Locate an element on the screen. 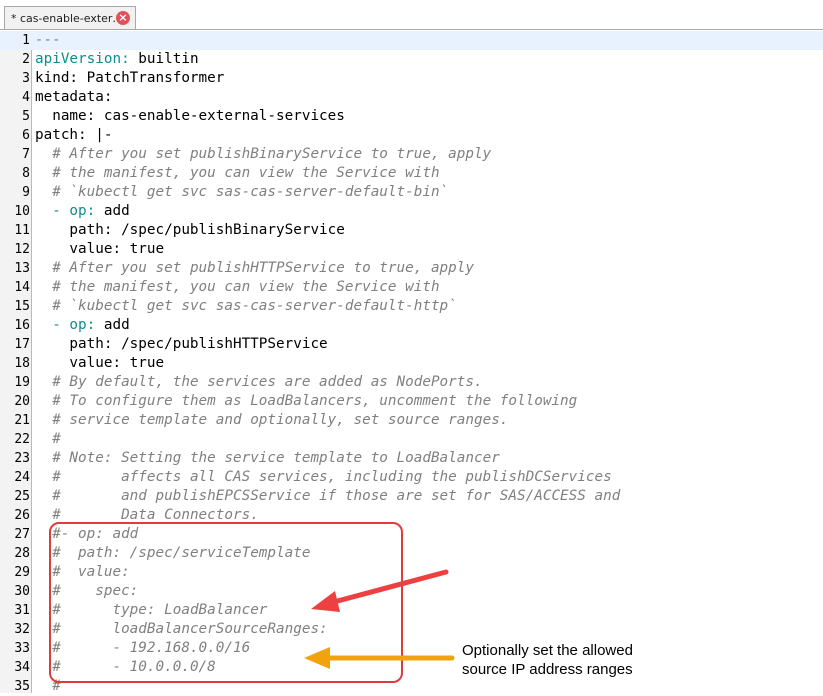 This screenshot has height=696, width=823. annotation-line-2: source IP address ranges is located at coordinates (547, 669).